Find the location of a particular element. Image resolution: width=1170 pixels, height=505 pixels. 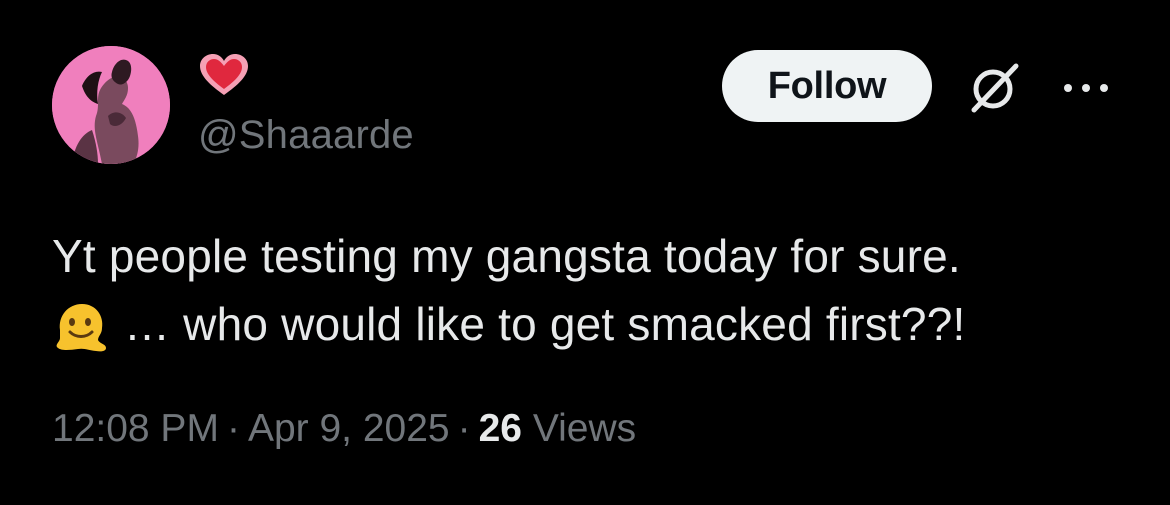

melting-face-emoji is located at coordinates (81, 328).